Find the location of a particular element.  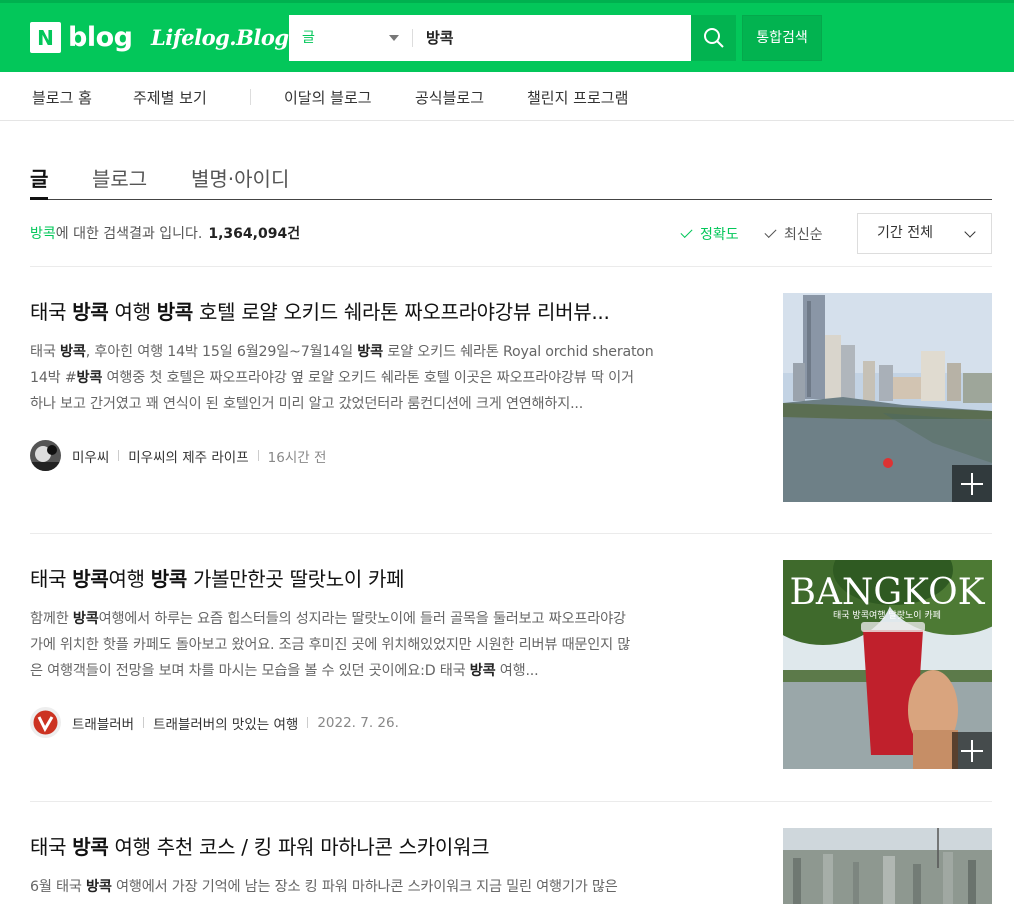

tab-posts: 글 is located at coordinates (39, 177).